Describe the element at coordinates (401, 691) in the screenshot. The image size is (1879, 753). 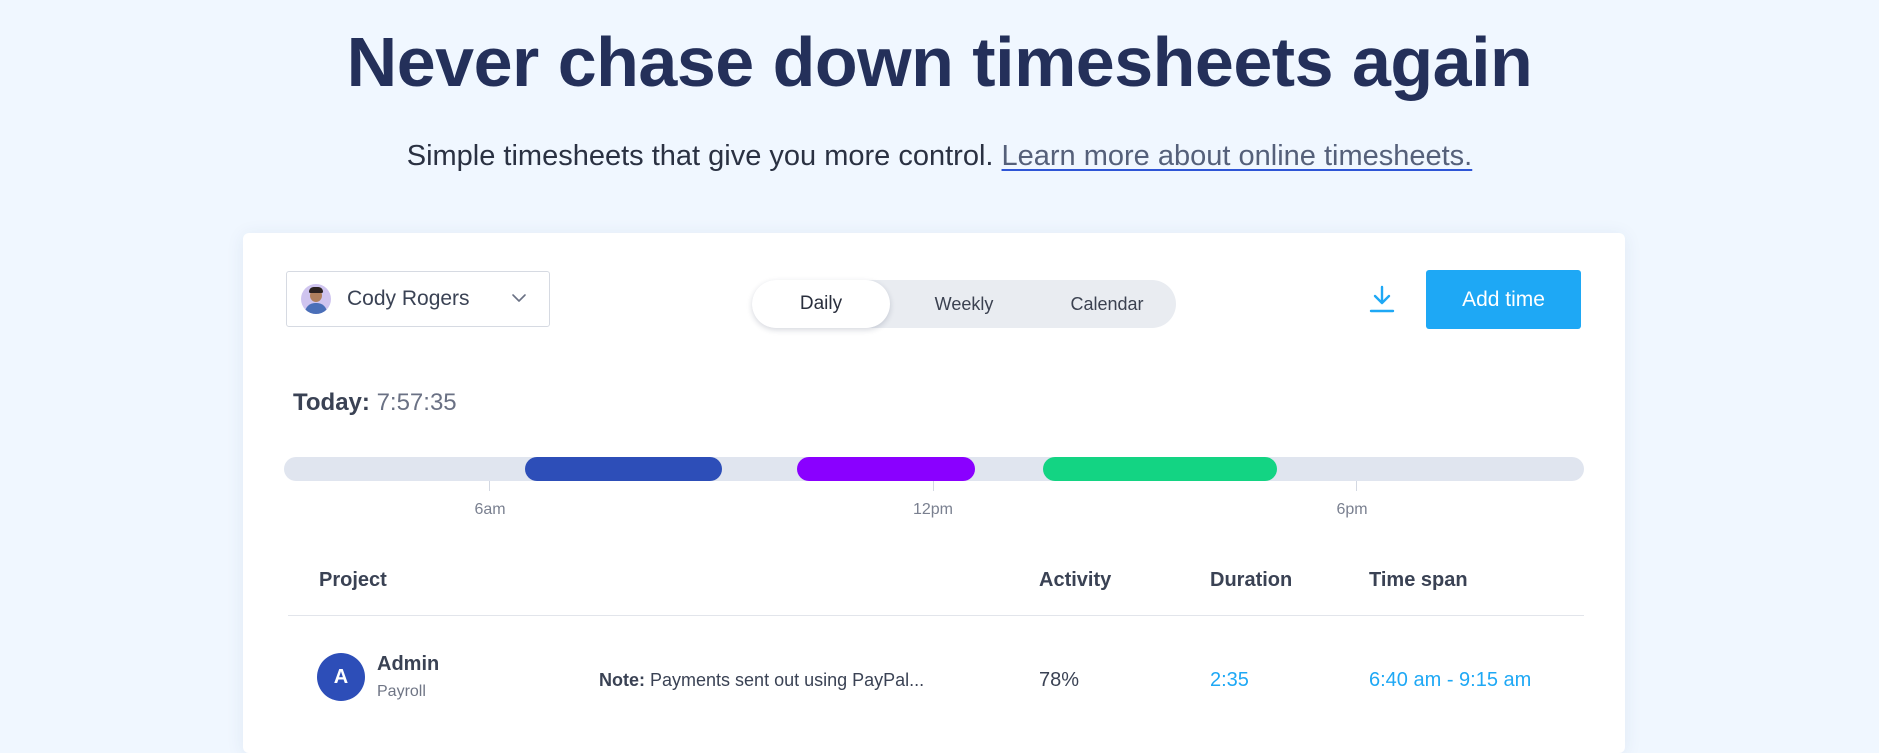
I see `project-subtitle: Payroll` at that location.